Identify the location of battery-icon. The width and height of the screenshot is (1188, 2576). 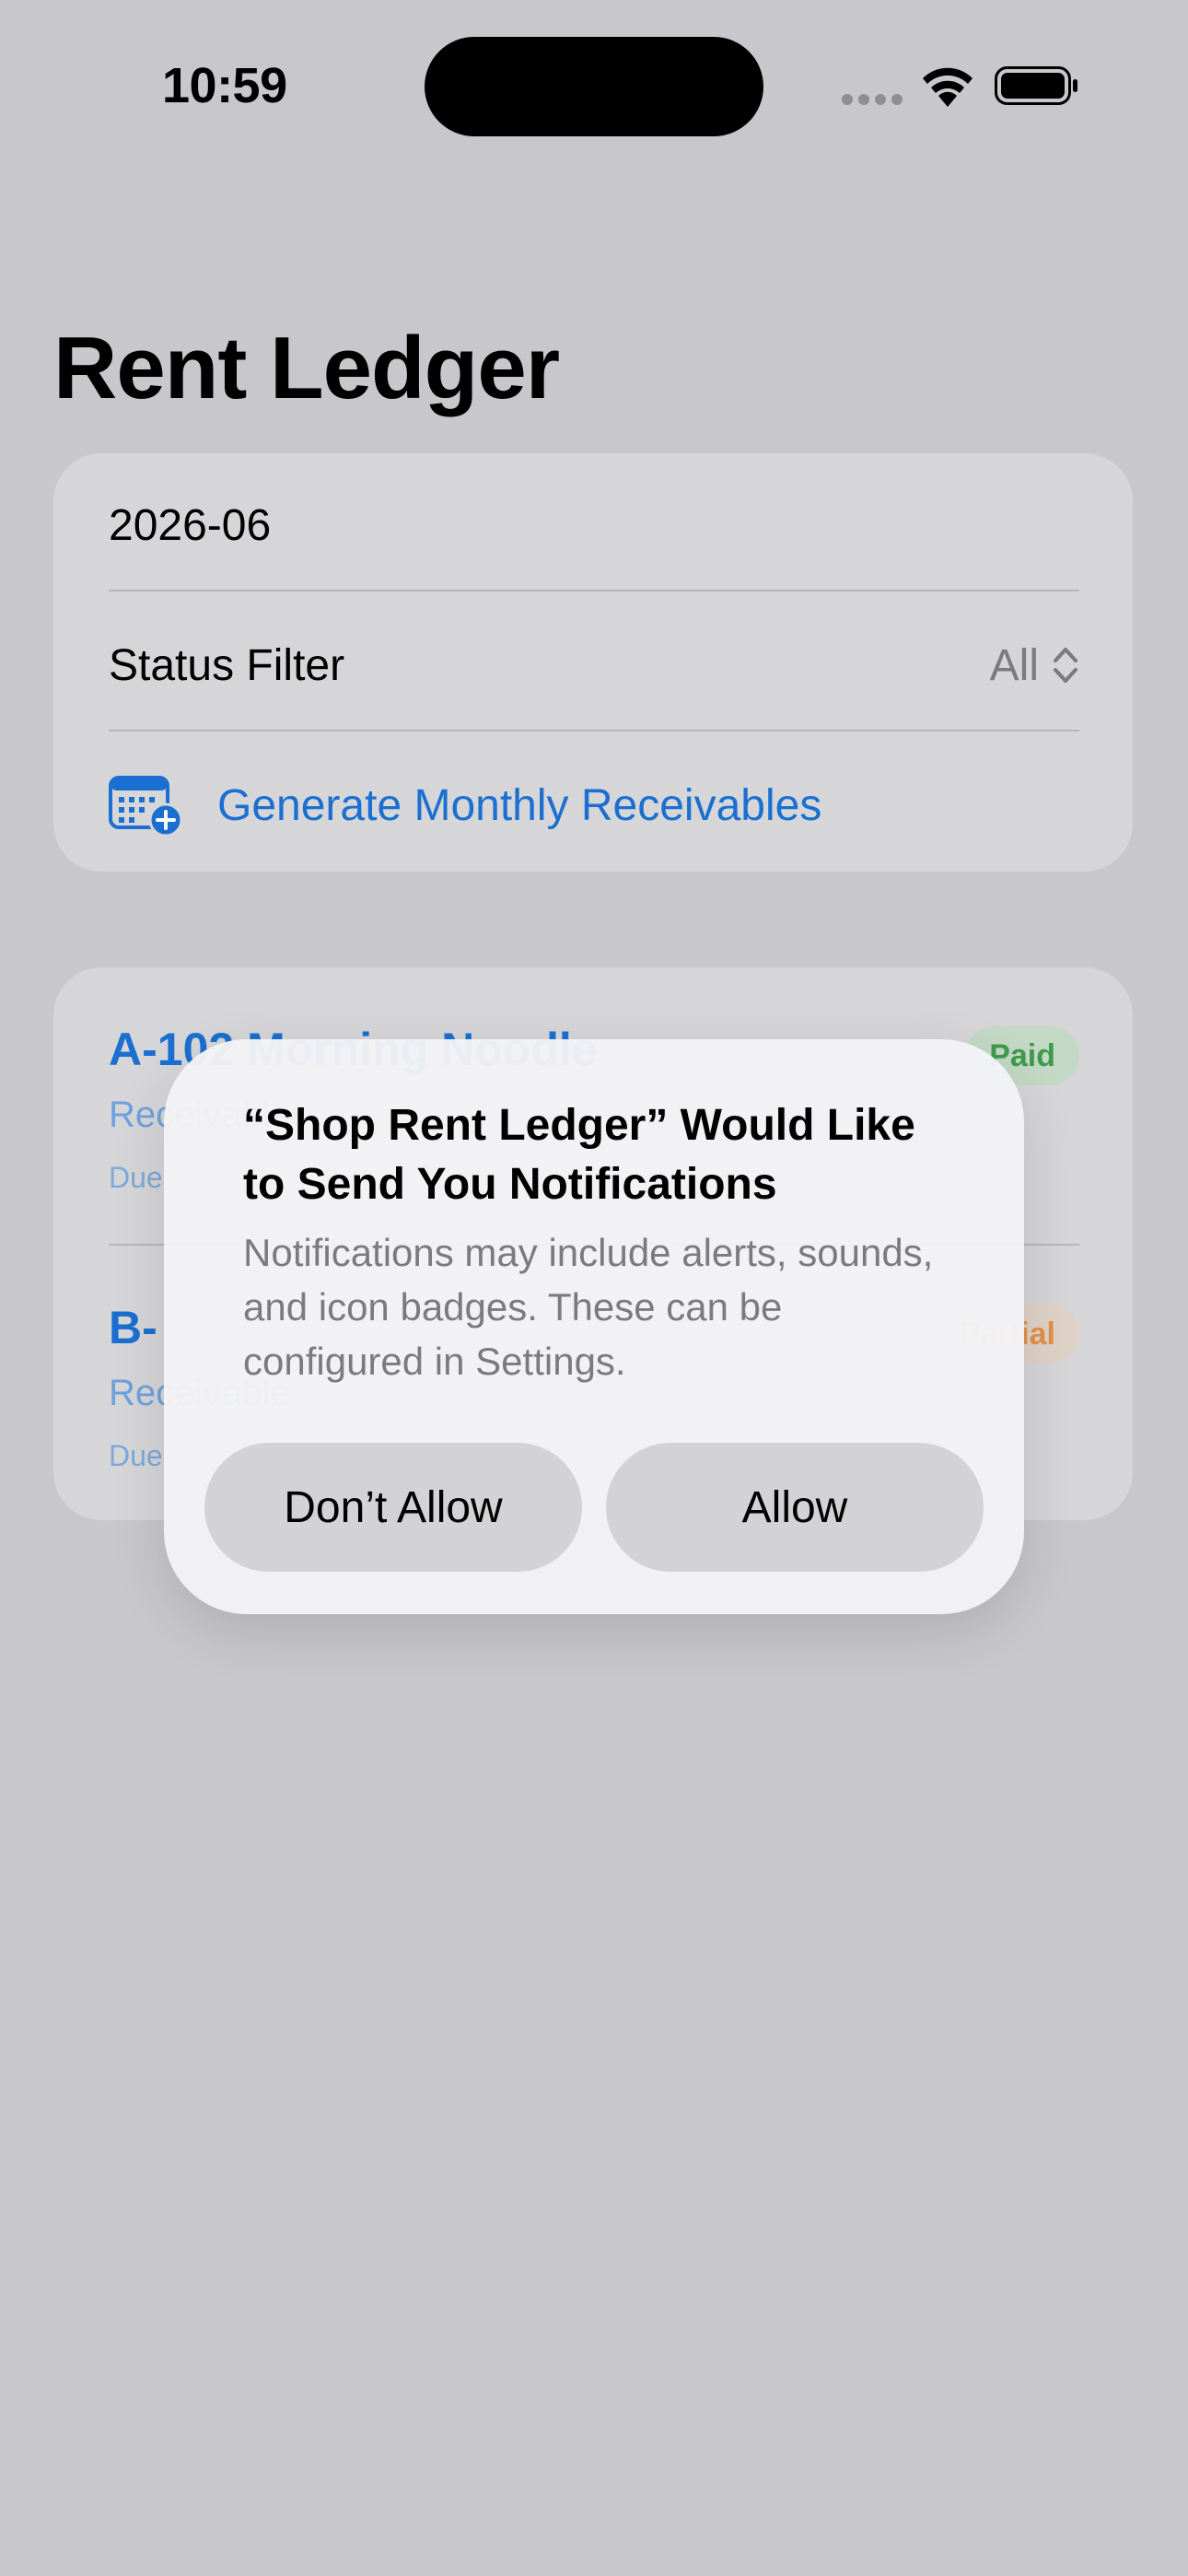
(1036, 85).